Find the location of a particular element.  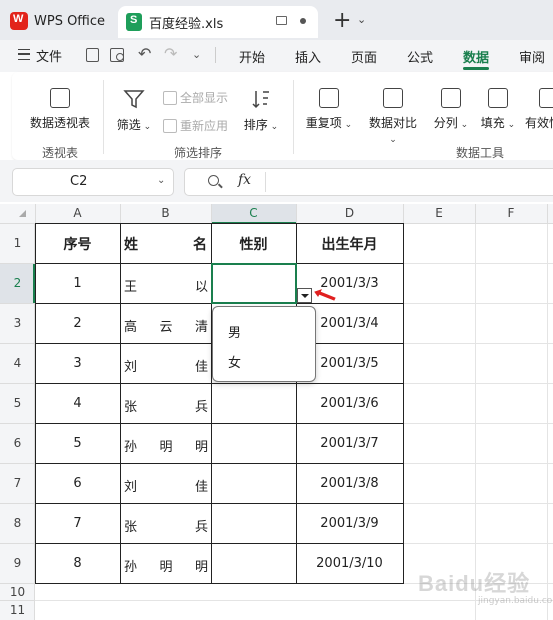

cell-seq: 6 is located at coordinates (77, 483).